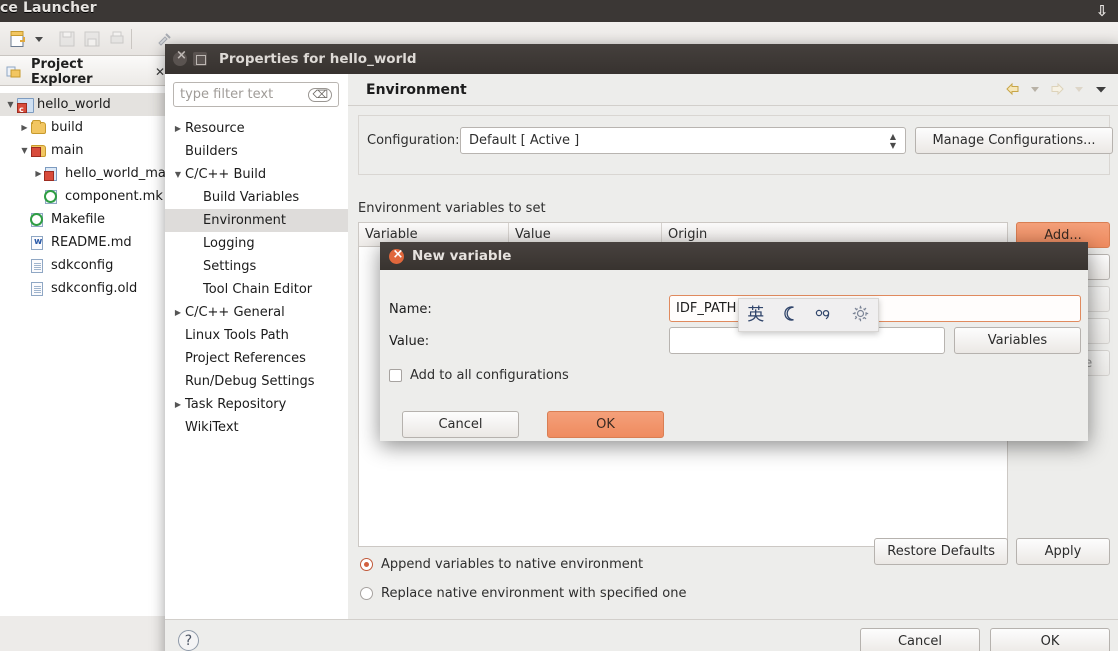 The height and width of the screenshot is (651, 1118). I want to click on properties-tree-item-label: Resource, so click(215, 128).